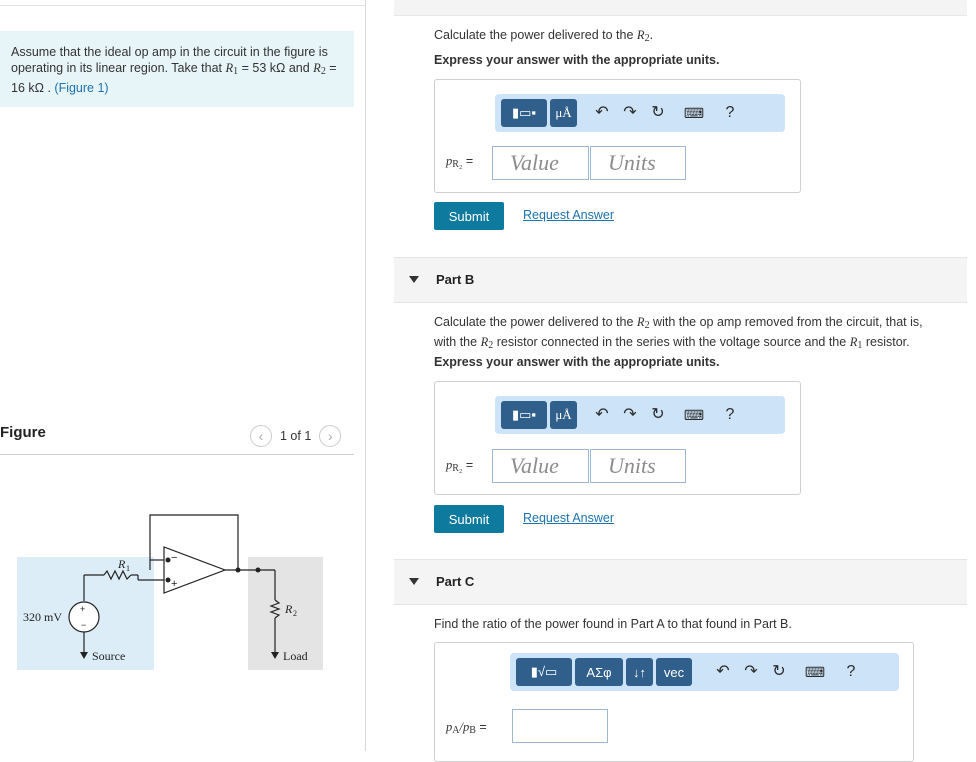 The image size is (976, 762). I want to click on part-b-submit-button: Submit, so click(469, 519).